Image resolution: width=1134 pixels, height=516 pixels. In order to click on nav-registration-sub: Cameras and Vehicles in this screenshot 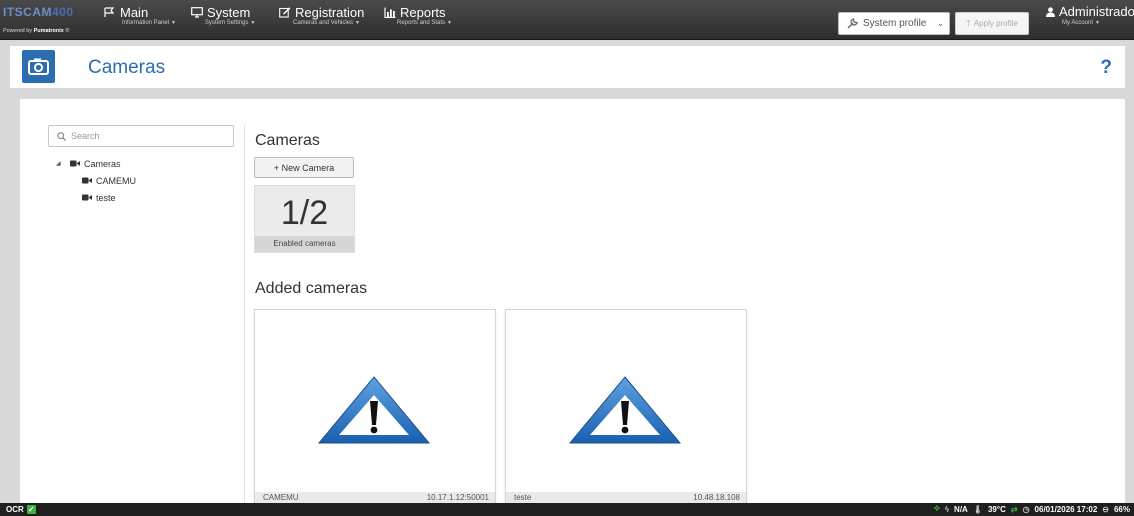, I will do `click(323, 23)`.